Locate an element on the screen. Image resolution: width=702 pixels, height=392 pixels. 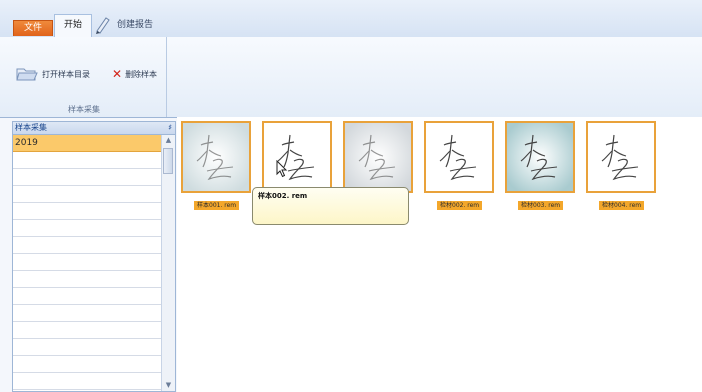
panel-scrollbar: ▲ ▼ is located at coordinates (168, 263).